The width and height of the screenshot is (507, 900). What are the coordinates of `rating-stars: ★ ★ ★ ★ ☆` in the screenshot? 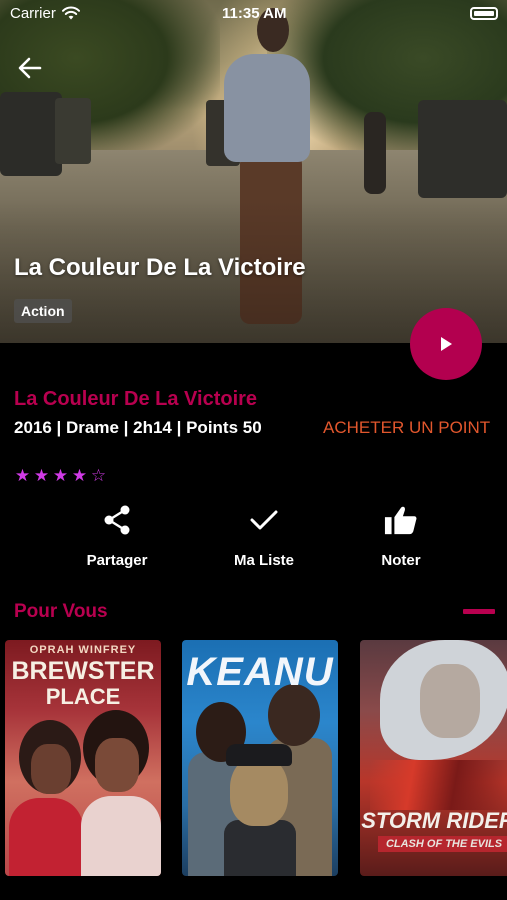 It's located at (60, 476).